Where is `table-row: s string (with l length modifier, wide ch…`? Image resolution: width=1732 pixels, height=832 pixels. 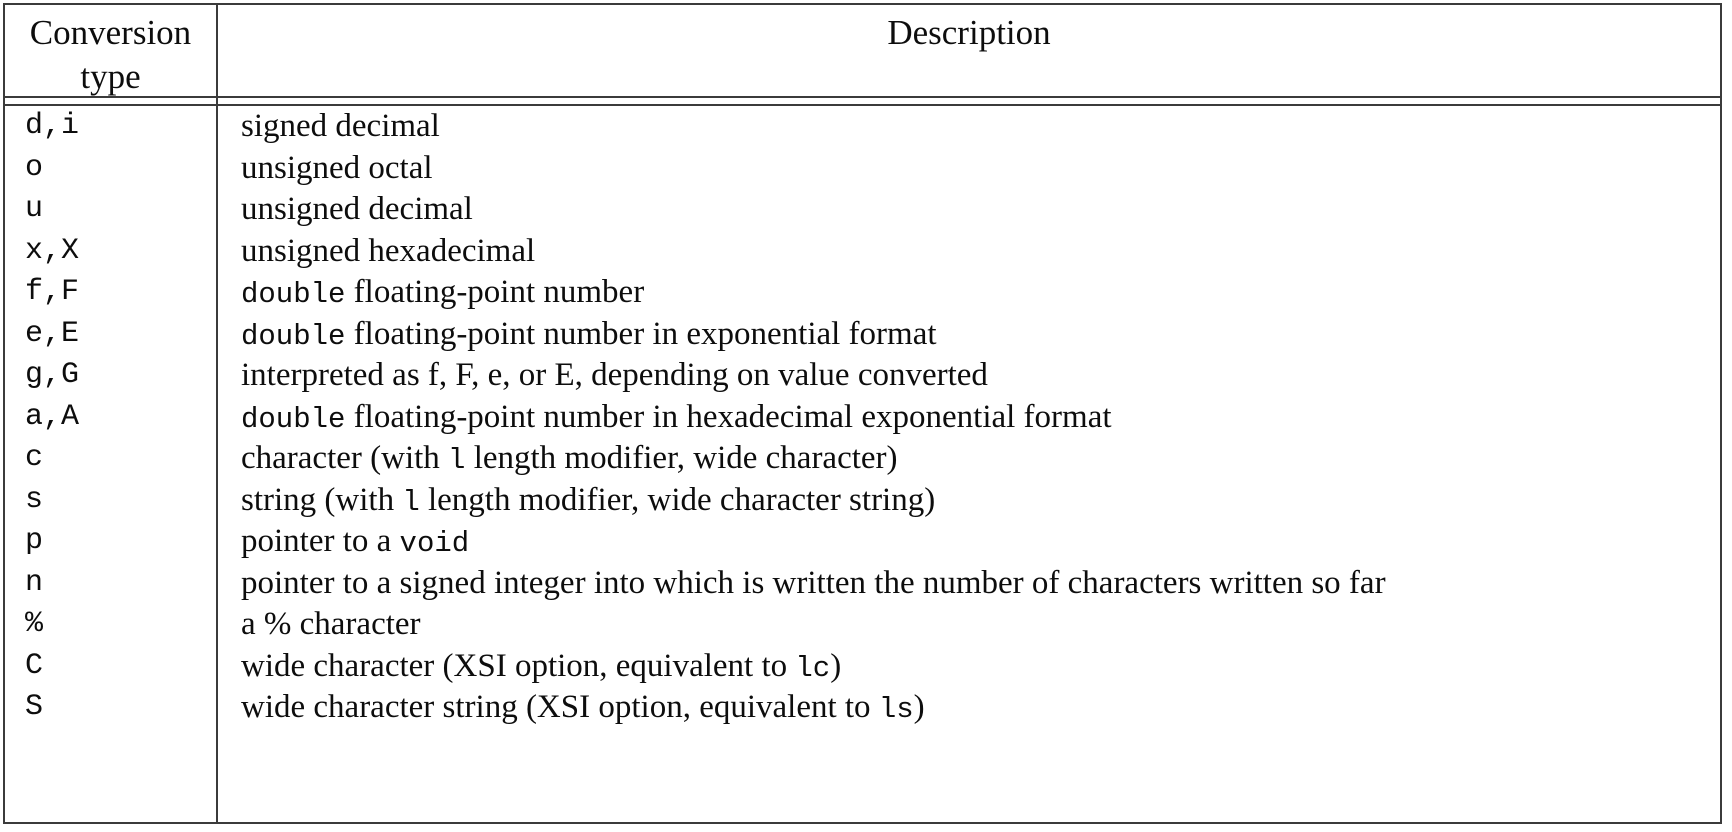 table-row: s string (with l length modifier, wide ch… is located at coordinates (862, 501).